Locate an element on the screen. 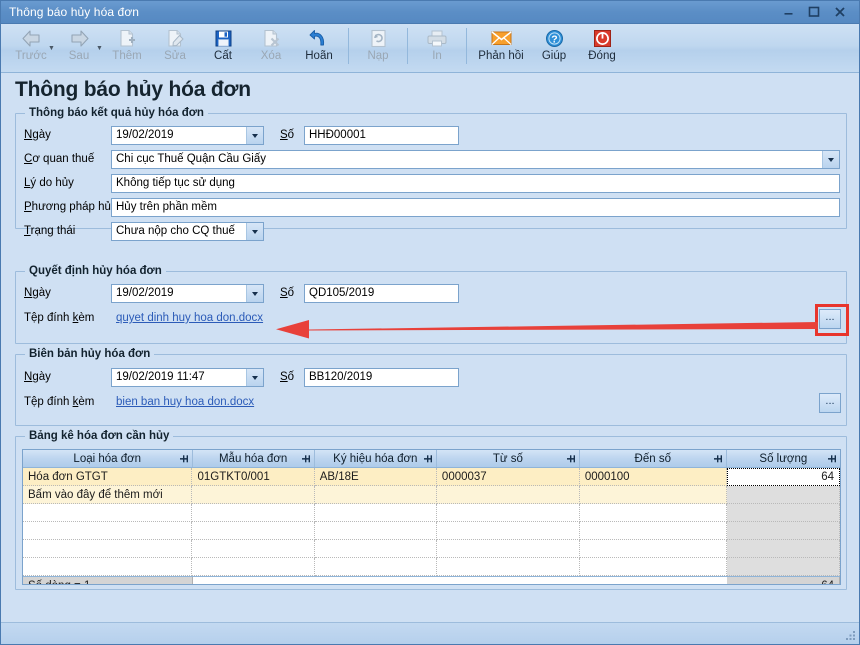 This screenshot has width=860, height=645. table-column-header: Từ số is located at coordinates (508, 458).